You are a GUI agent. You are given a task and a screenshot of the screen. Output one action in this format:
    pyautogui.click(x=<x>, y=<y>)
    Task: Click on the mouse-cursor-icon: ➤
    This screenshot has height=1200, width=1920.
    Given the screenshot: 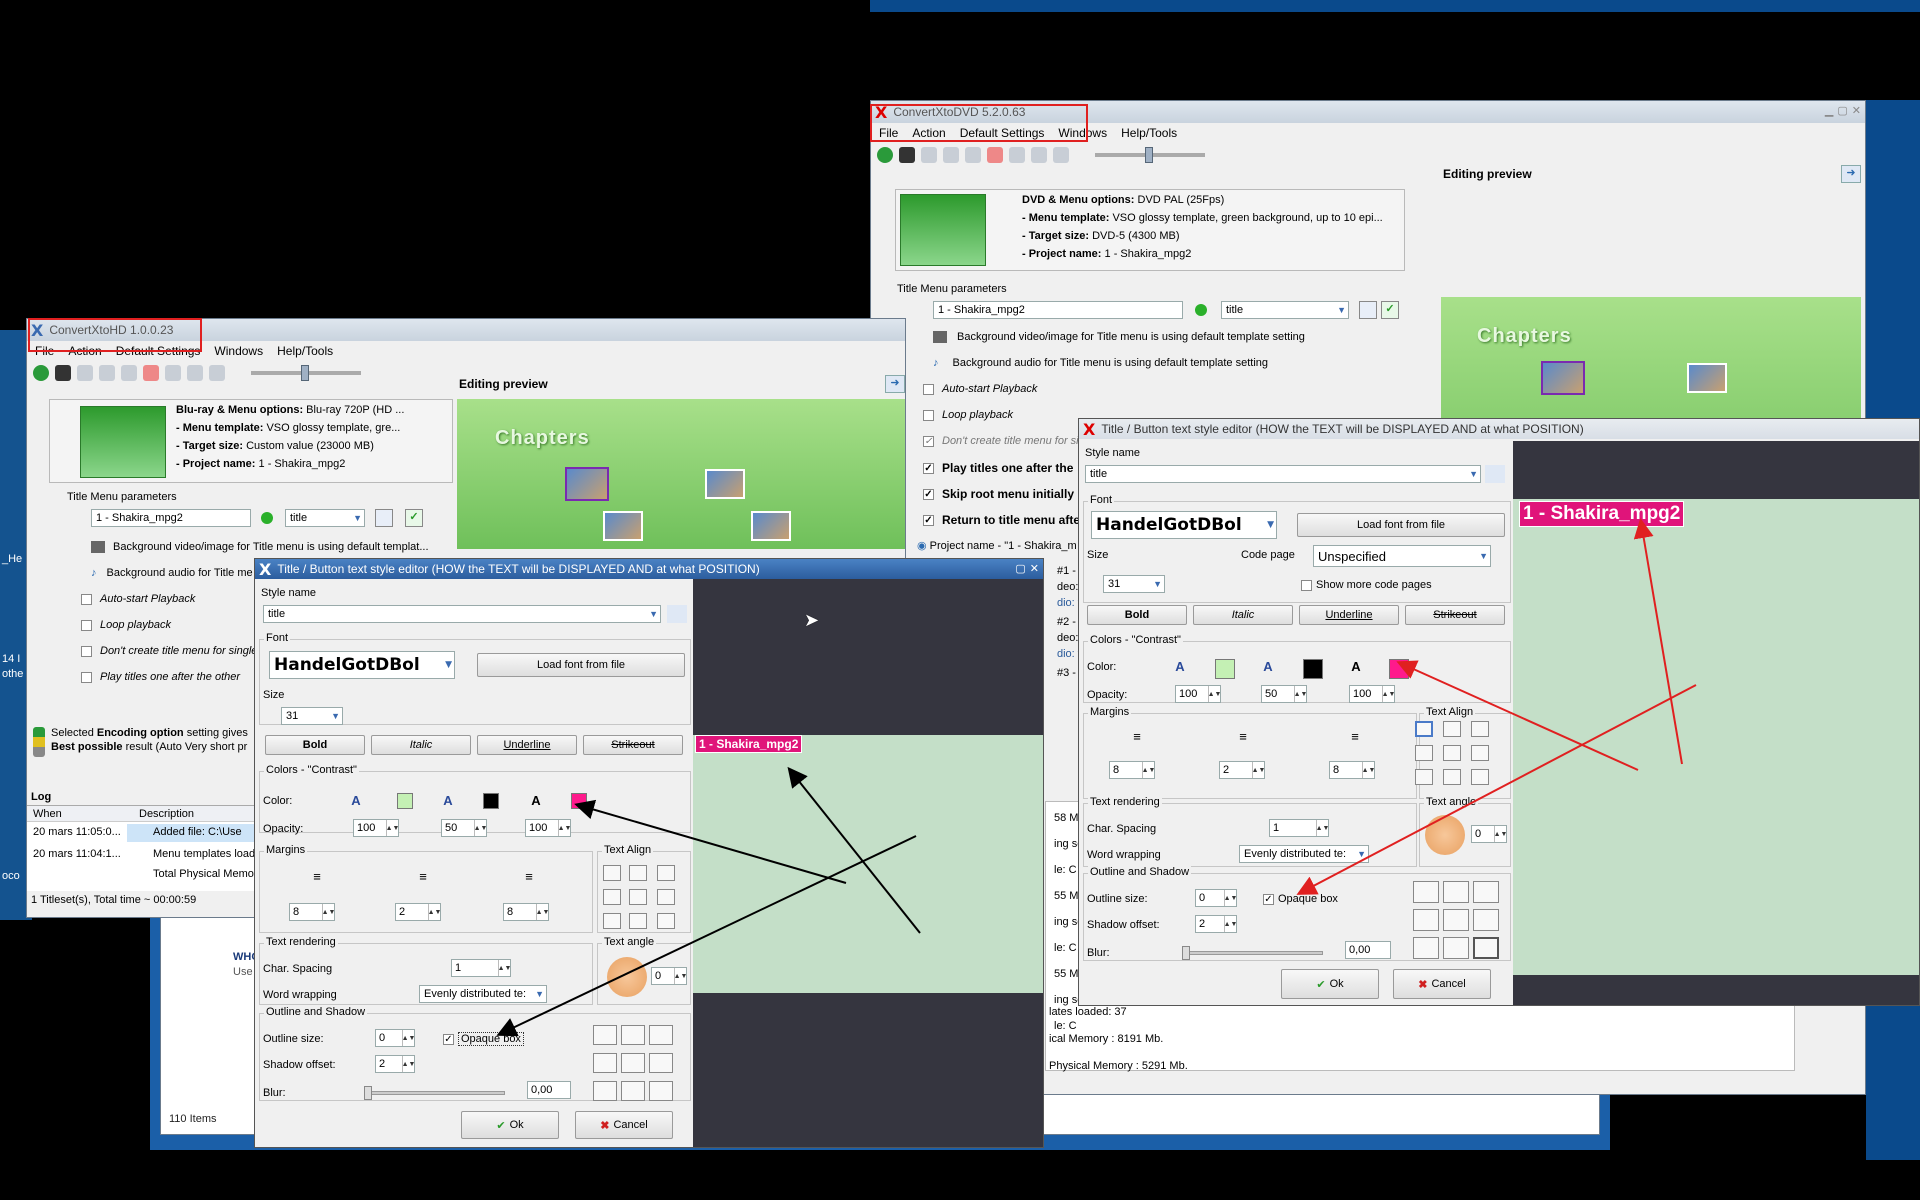 What is the action you would take?
    pyautogui.click(x=812, y=620)
    